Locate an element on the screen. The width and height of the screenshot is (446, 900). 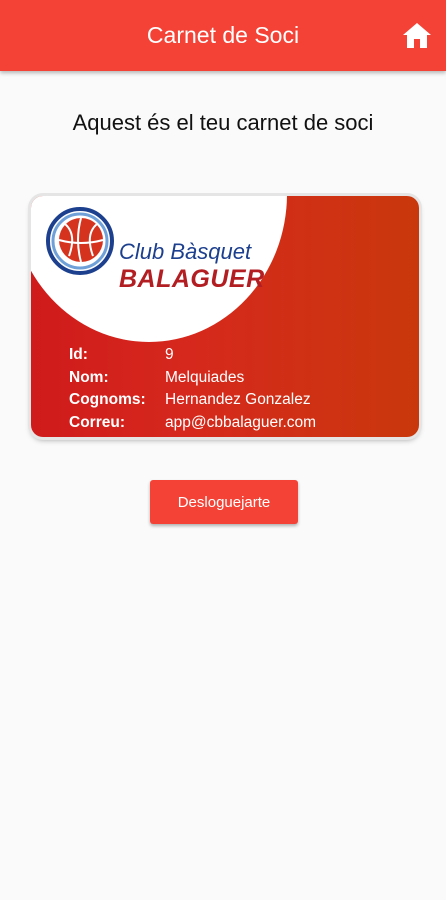
field-row-nom: Nom: Melquiades is located at coordinates (192, 378).